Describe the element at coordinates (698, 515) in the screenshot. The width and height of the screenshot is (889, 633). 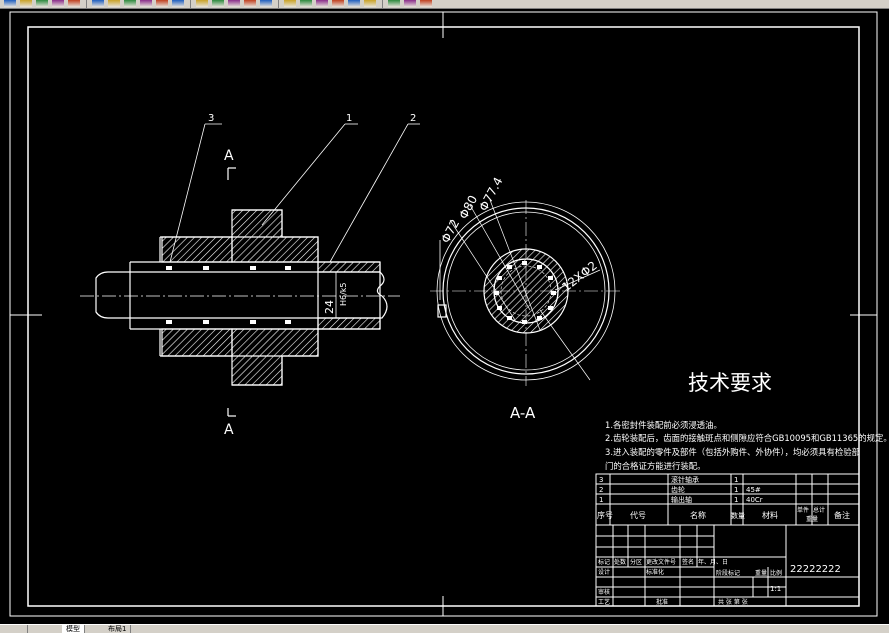
I see `parts-header-name: 名称` at that location.